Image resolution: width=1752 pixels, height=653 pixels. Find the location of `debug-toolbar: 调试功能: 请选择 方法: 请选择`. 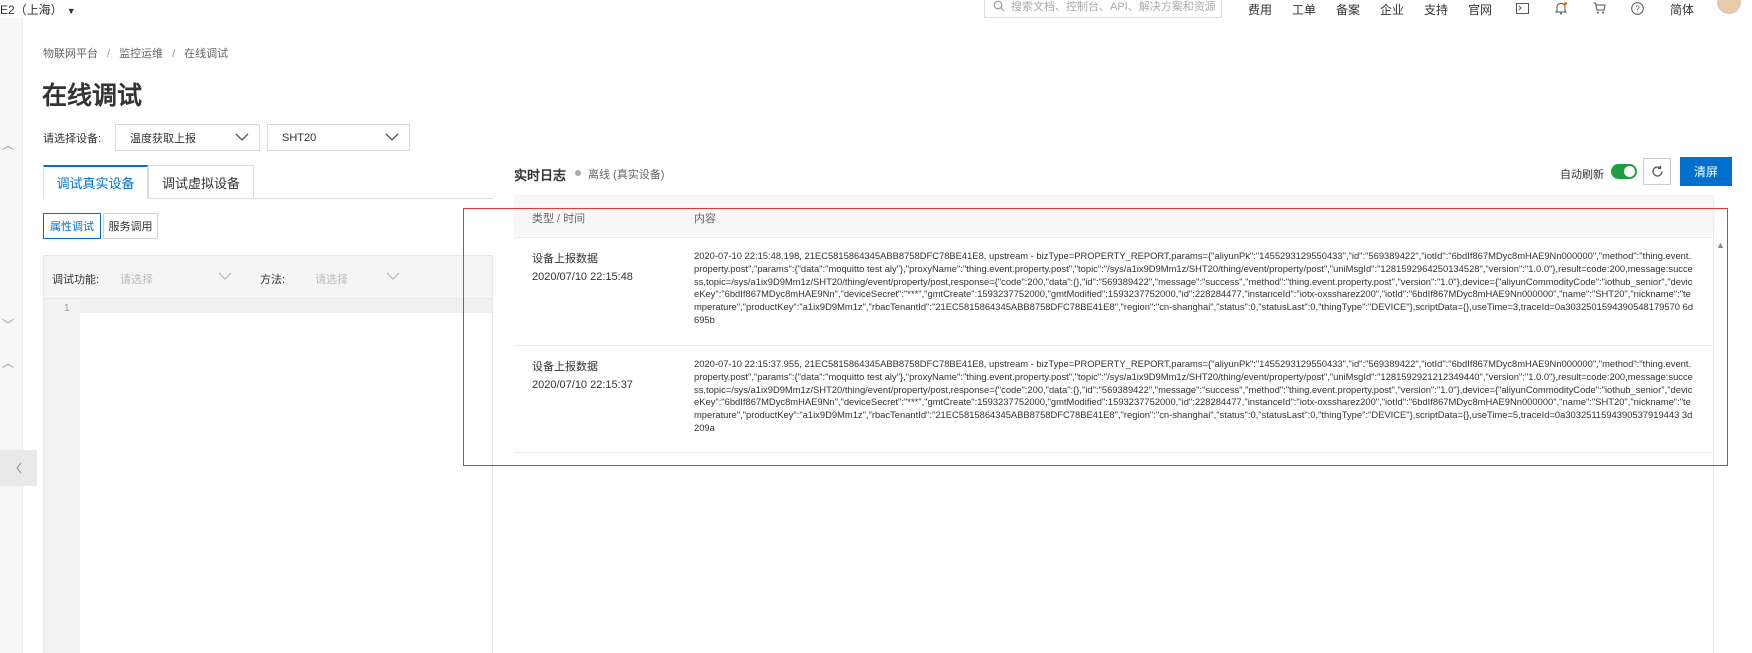

debug-toolbar: 调试功能: 请选择 方法: 请选择 is located at coordinates (268, 277).